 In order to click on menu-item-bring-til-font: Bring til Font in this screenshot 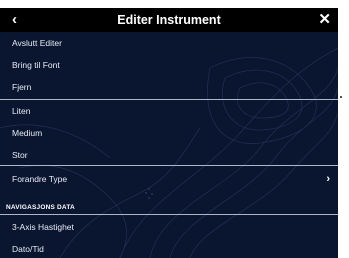, I will do `click(169, 65)`.